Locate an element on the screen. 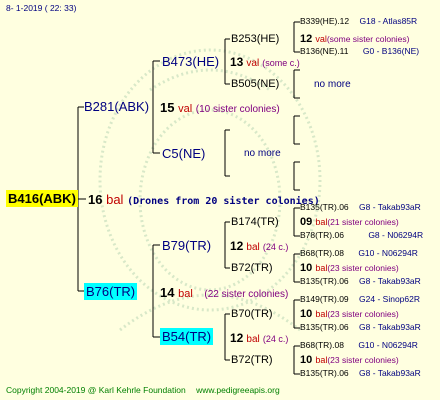 This screenshot has width=440, height=400. node-b72a-info: 10 bal(23 sister colonies) is located at coordinates (349, 268).